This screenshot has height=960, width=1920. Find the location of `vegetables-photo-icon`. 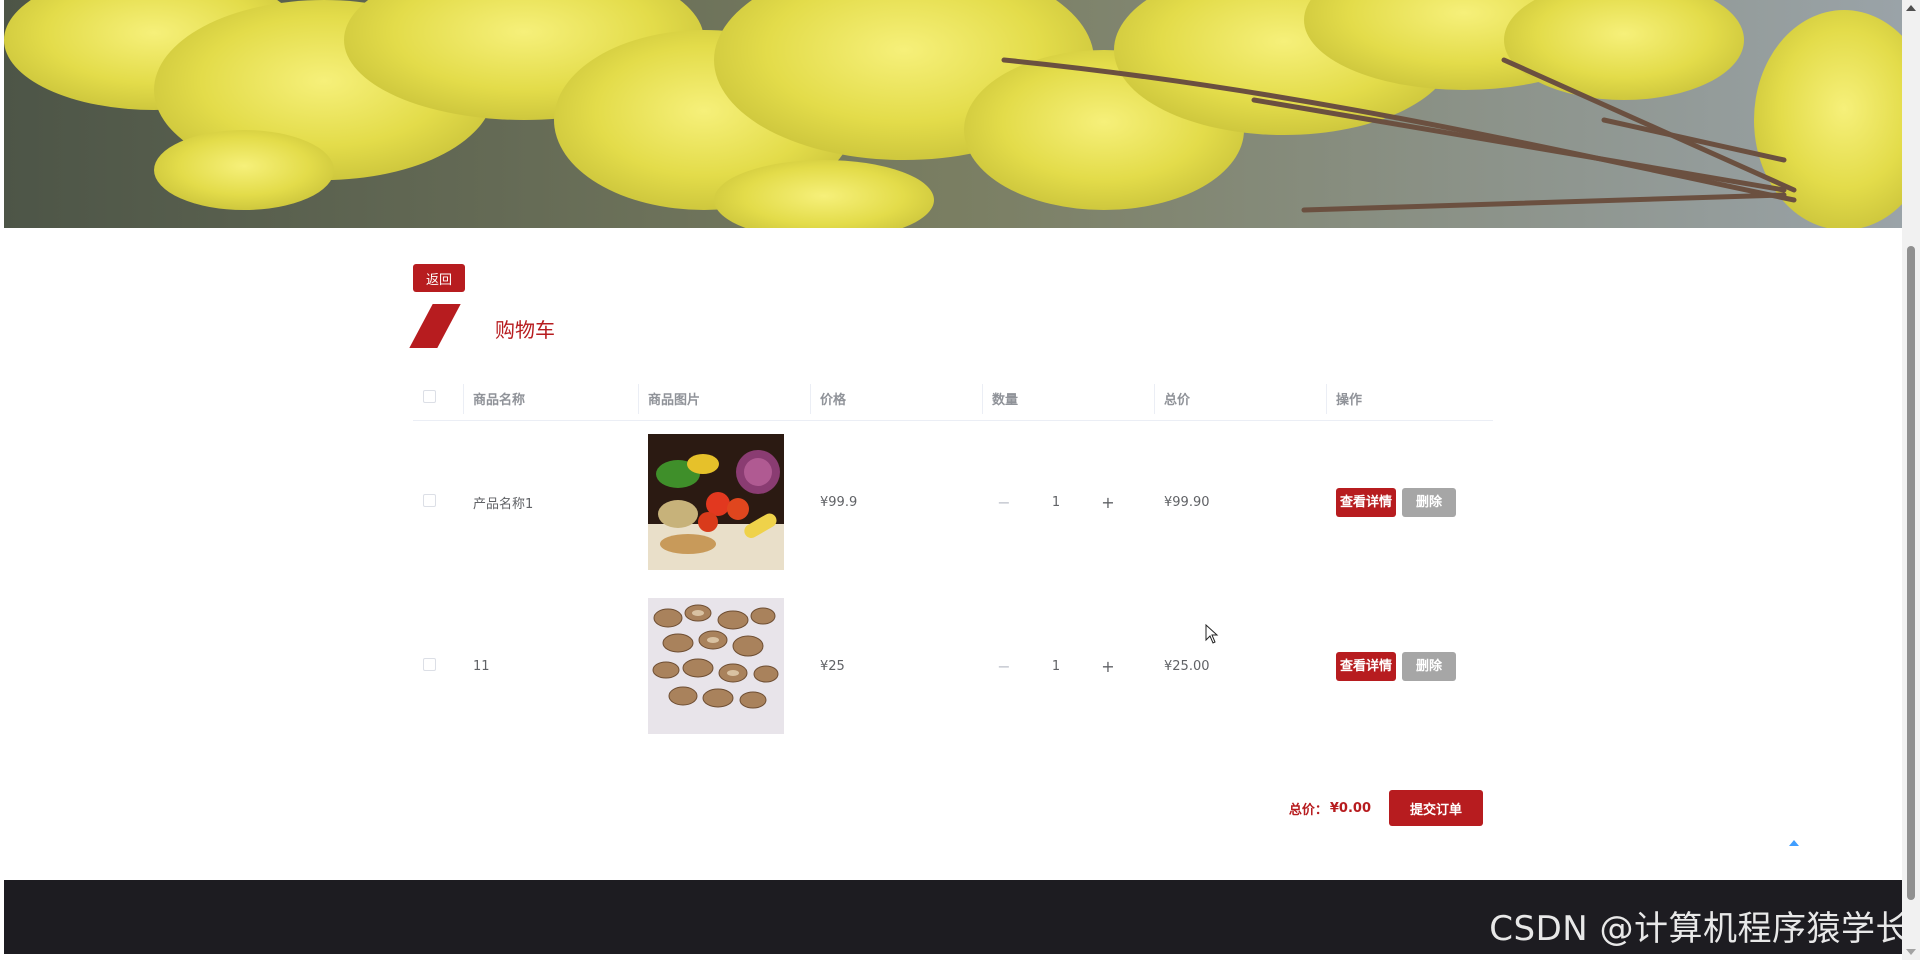

vegetables-photo-icon is located at coordinates (716, 502).